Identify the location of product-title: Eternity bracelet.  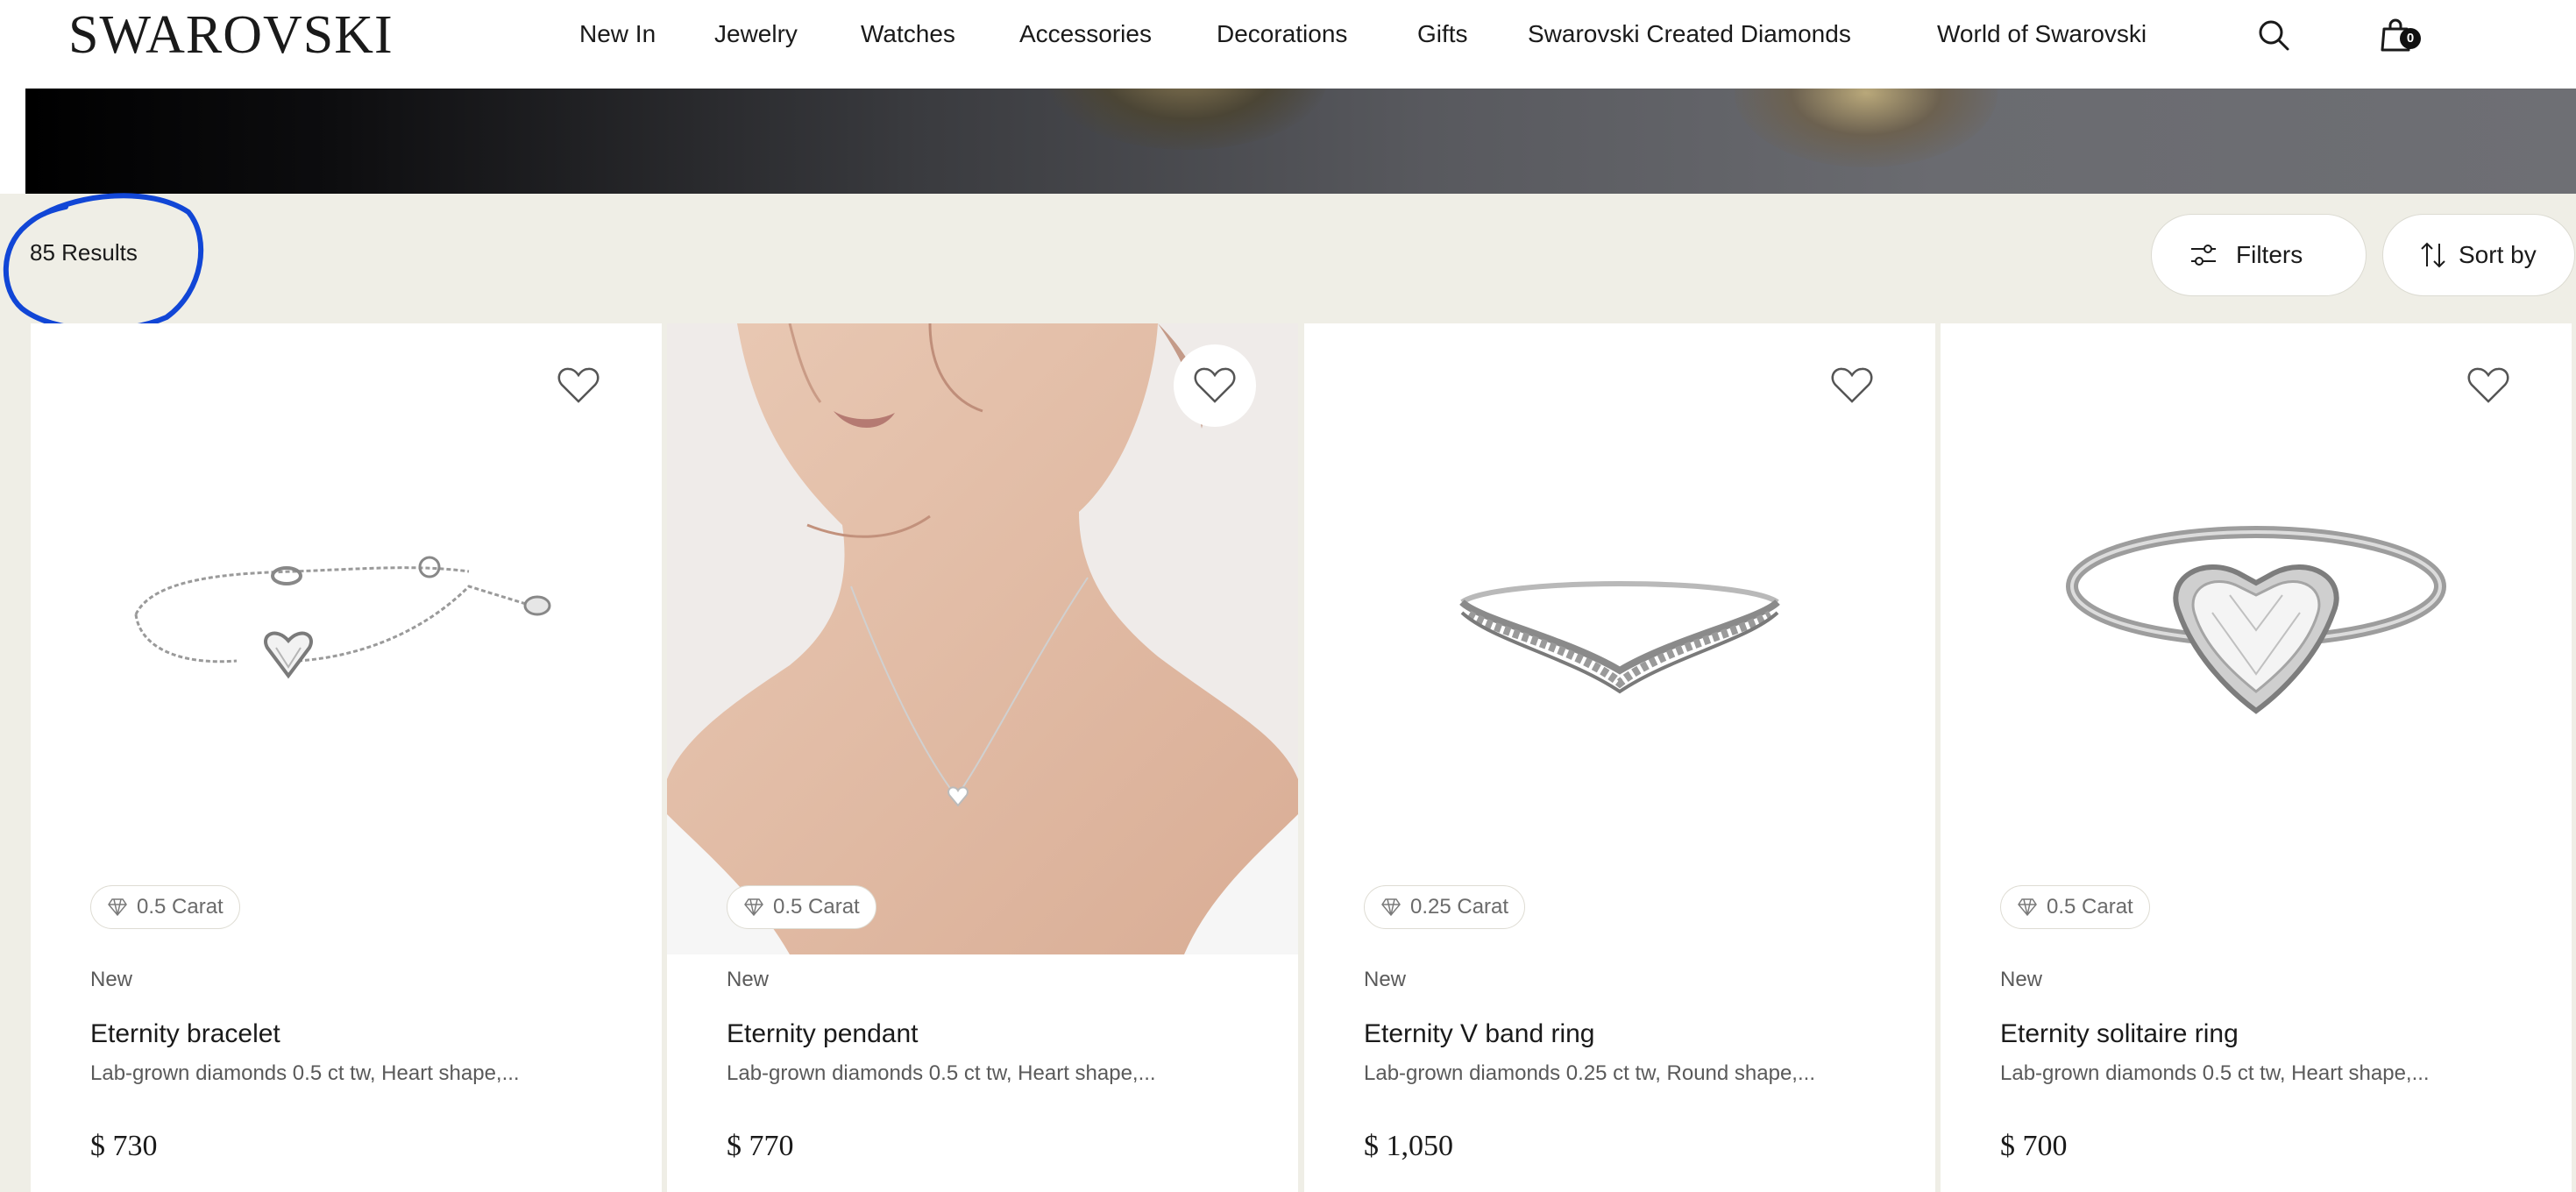
(185, 1034).